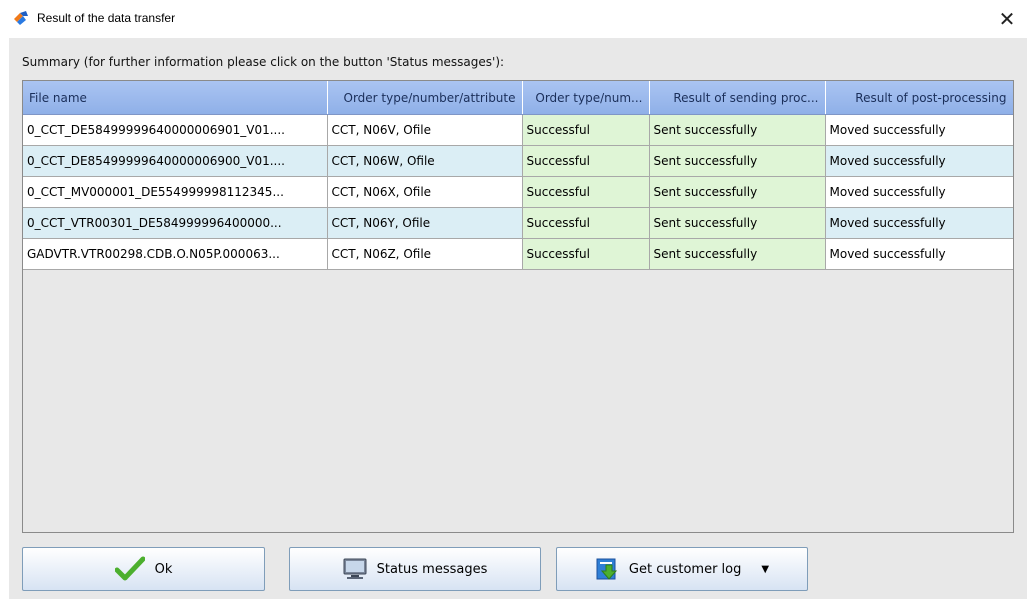  What do you see at coordinates (513, 19) in the screenshot?
I see `title-bar: Result of the data transfer ✕` at bounding box center [513, 19].